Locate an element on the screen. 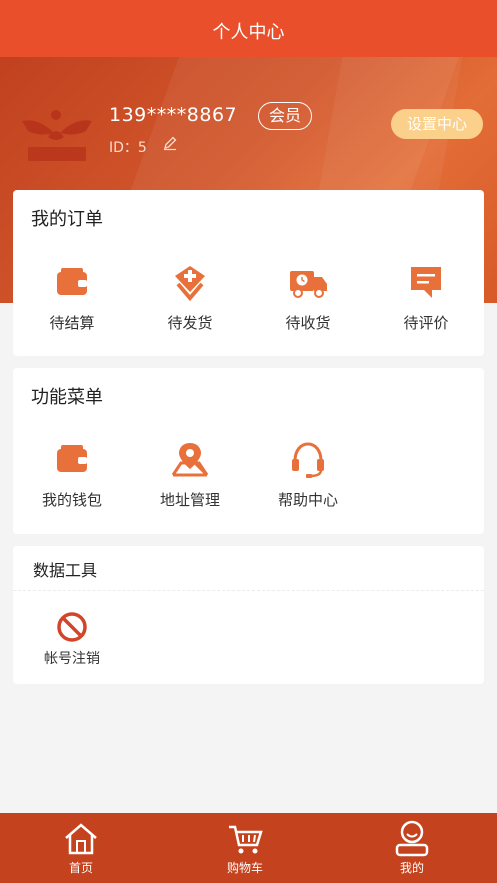  tool-item-account-cancel: 帐号注销 is located at coordinates (72, 639).